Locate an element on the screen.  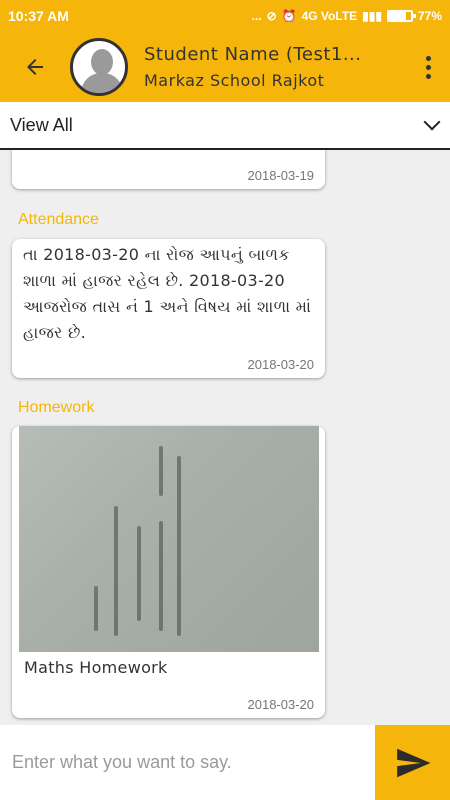
battery-icon is located at coordinates (401, 16).